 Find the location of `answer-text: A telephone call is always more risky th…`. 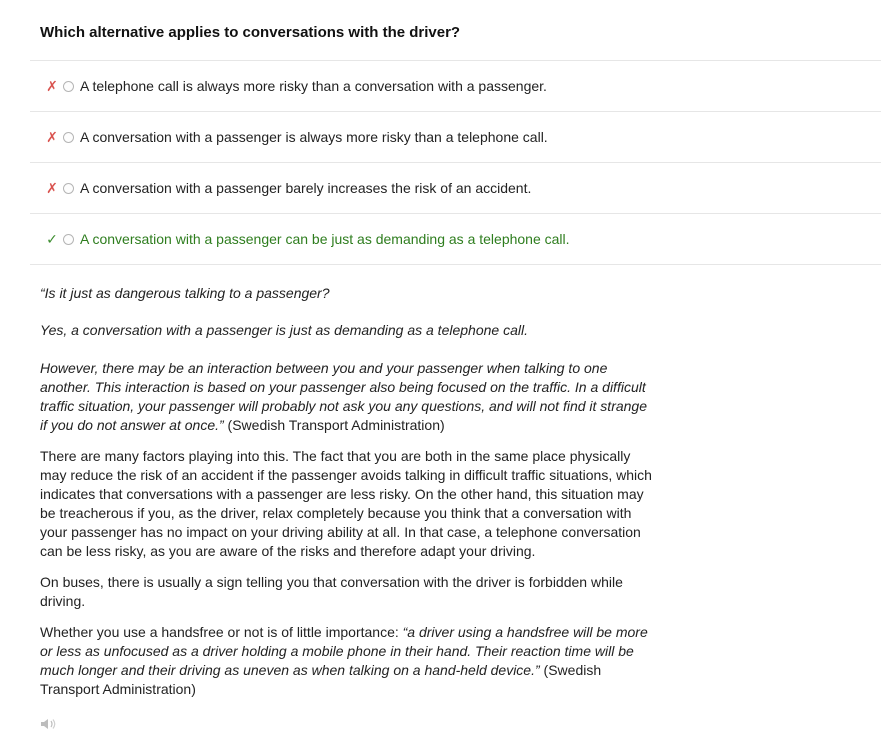

answer-text: A telephone call is always more risky th… is located at coordinates (313, 86).